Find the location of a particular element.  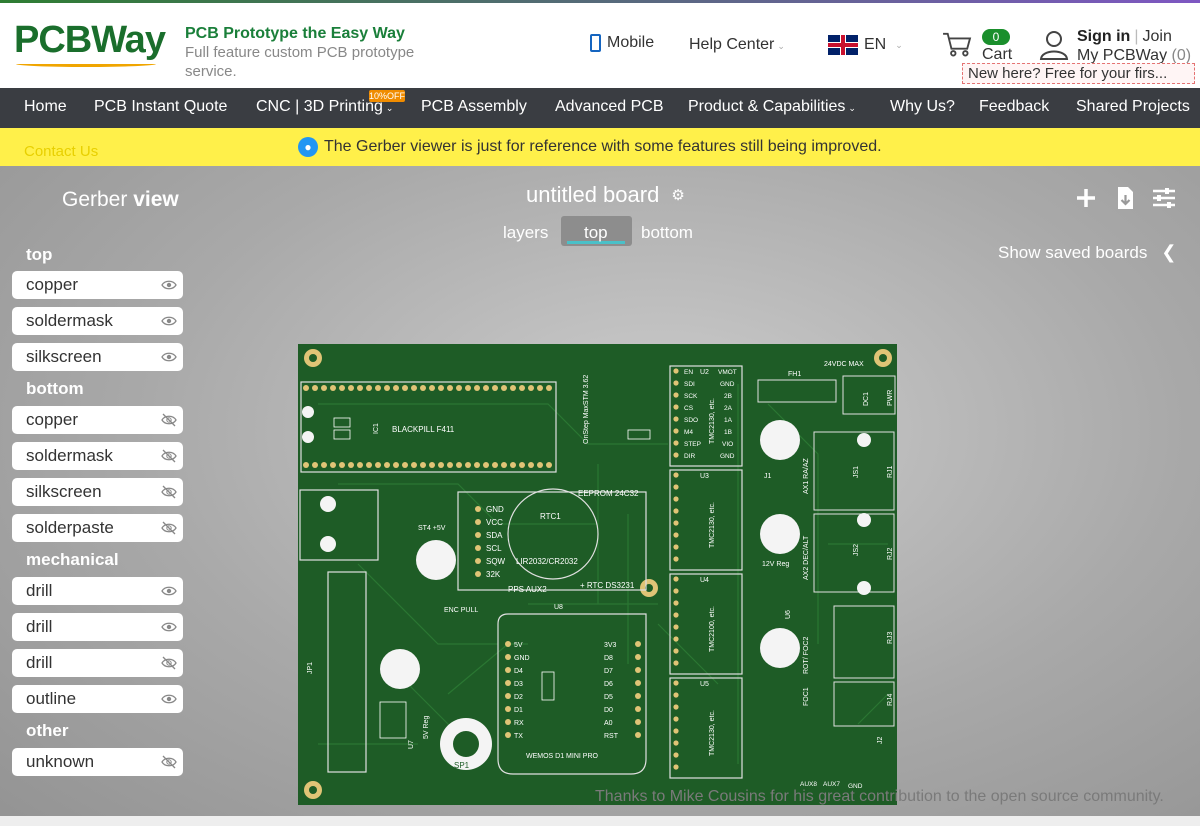

tab-bottom: bottom is located at coordinates (667, 233).